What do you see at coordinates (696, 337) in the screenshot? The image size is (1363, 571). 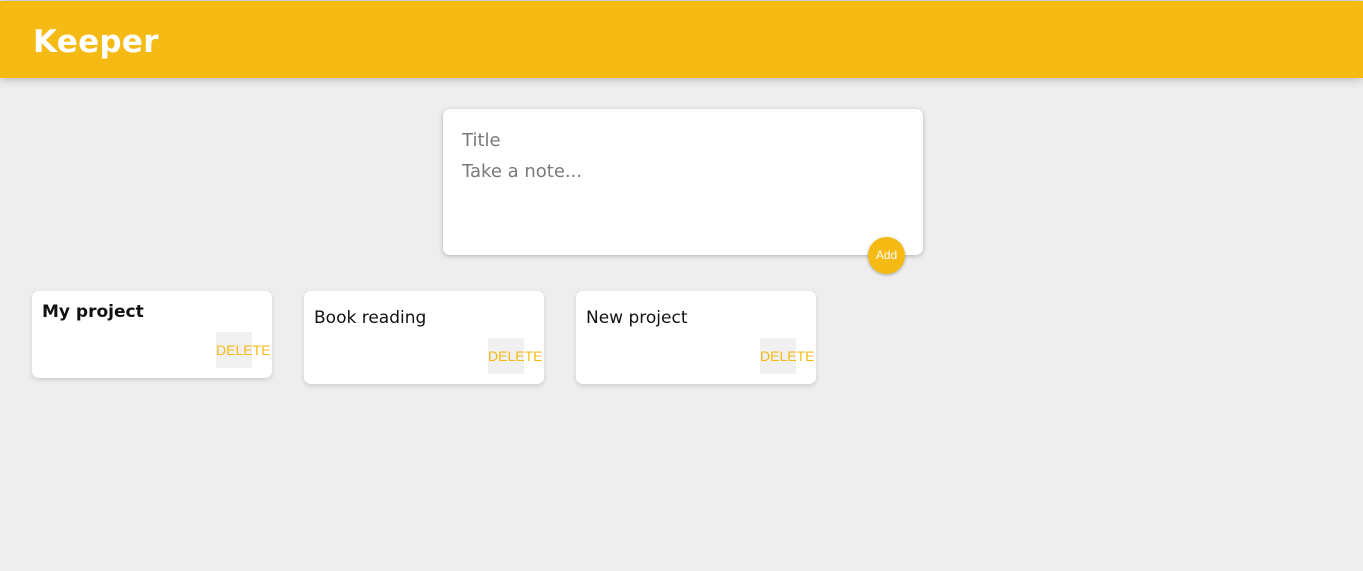 I see `note-card: New project DELETE` at bounding box center [696, 337].